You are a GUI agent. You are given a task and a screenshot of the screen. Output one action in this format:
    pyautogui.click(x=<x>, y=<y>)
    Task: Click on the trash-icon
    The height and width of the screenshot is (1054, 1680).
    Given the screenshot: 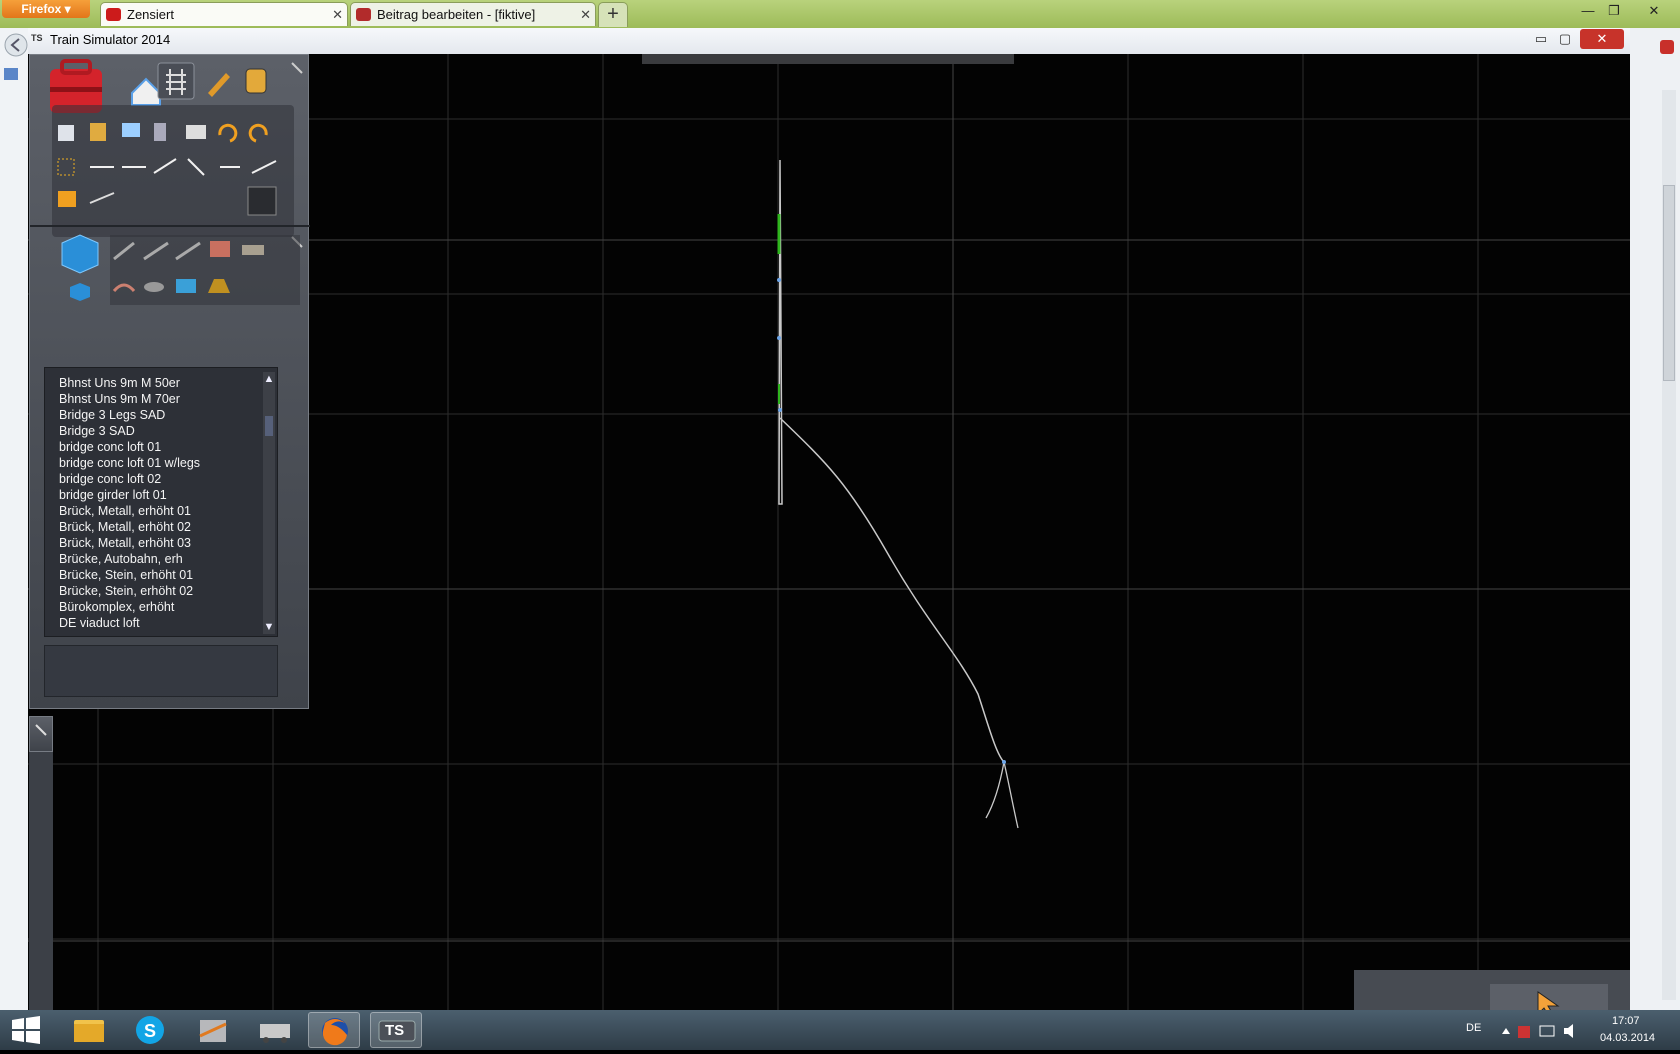 What is the action you would take?
    pyautogui.click(x=160, y=132)
    